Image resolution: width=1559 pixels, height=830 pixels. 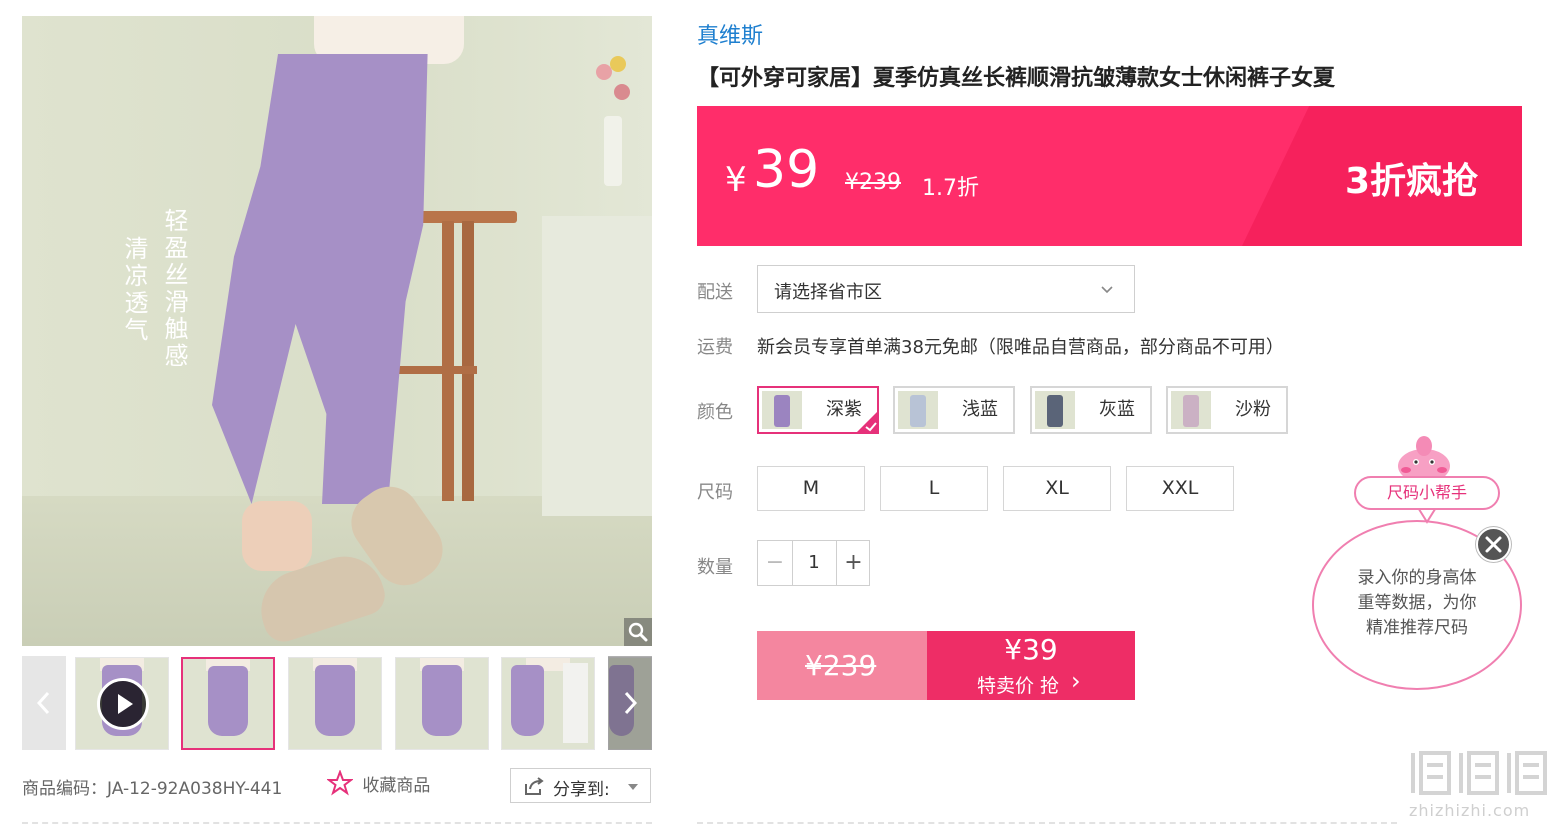 What do you see at coordinates (1417, 628) in the screenshot?
I see `size-helper-line: 精准推荐尺码` at bounding box center [1417, 628].